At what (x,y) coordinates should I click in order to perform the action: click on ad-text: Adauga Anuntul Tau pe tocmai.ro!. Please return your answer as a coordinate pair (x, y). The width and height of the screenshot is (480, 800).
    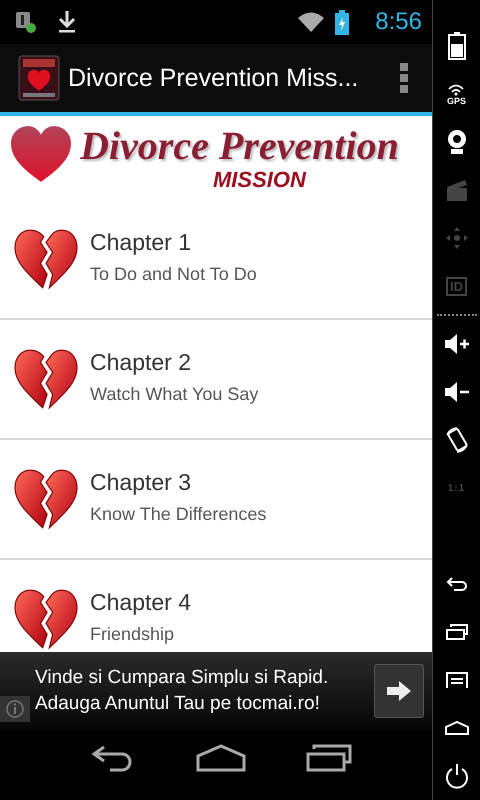
    Looking at the image, I should click on (178, 704).